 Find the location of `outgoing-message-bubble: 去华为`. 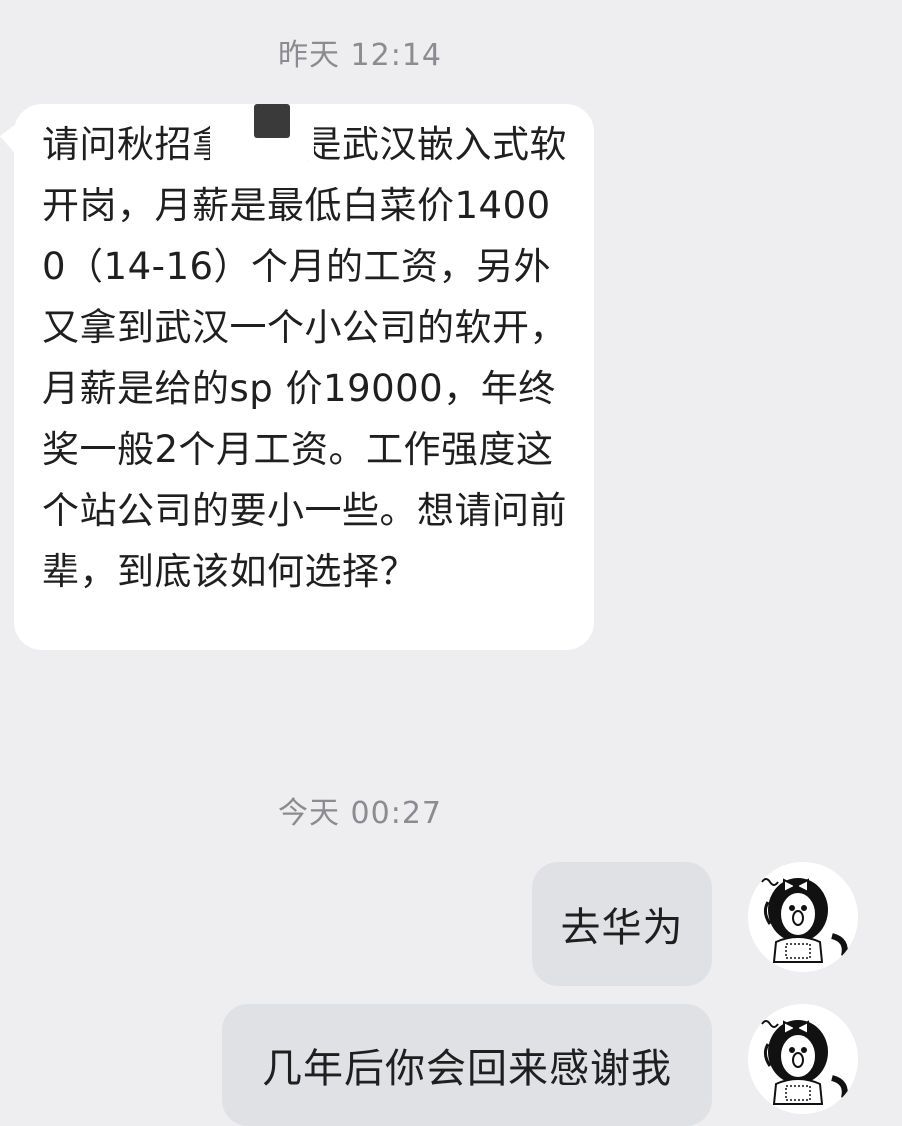

outgoing-message-bubble: 去华为 is located at coordinates (622, 924).